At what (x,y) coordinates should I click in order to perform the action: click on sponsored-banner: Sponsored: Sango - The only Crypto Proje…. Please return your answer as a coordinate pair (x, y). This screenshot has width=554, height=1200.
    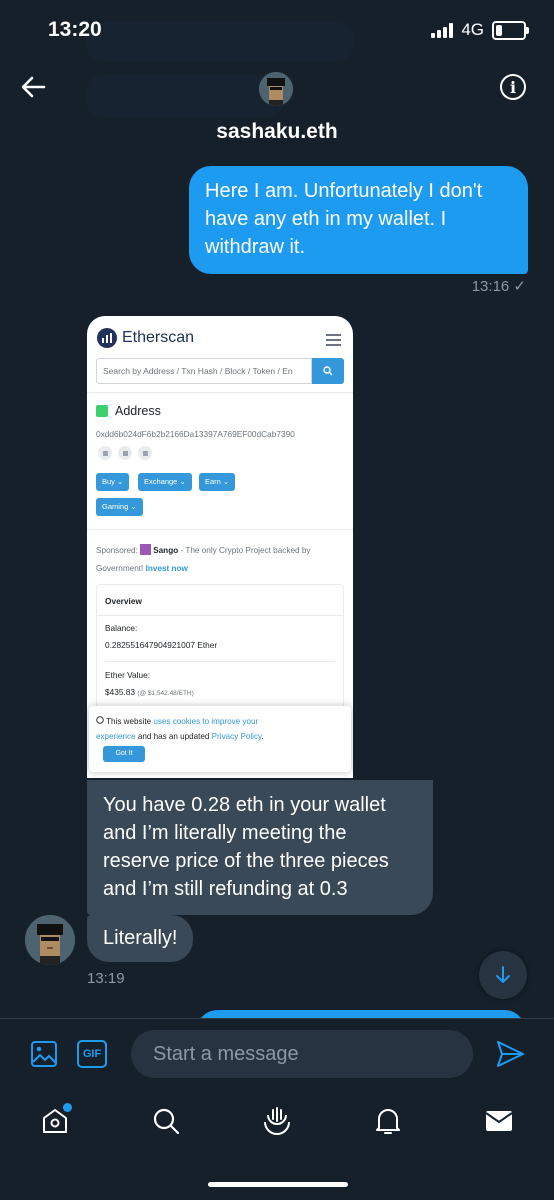
    Looking at the image, I should click on (221, 560).